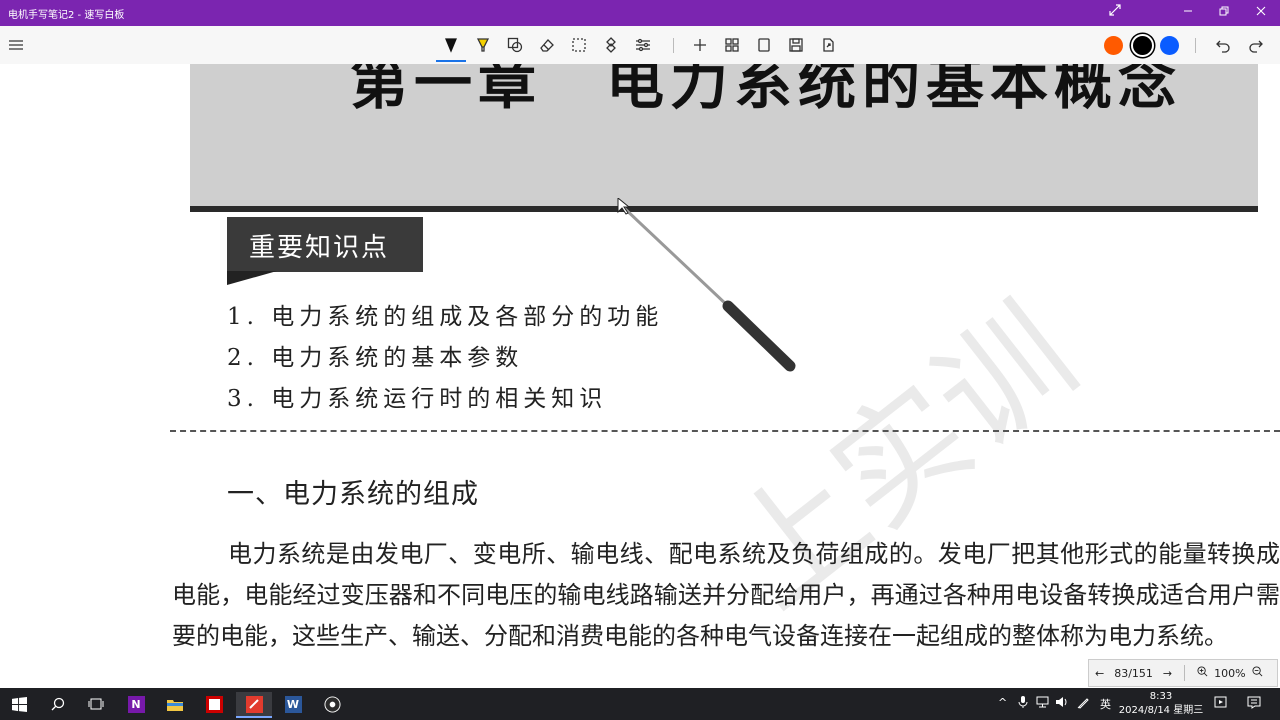  What do you see at coordinates (254, 705) in the screenshot?
I see `whiteboard-app-icon` at bounding box center [254, 705].